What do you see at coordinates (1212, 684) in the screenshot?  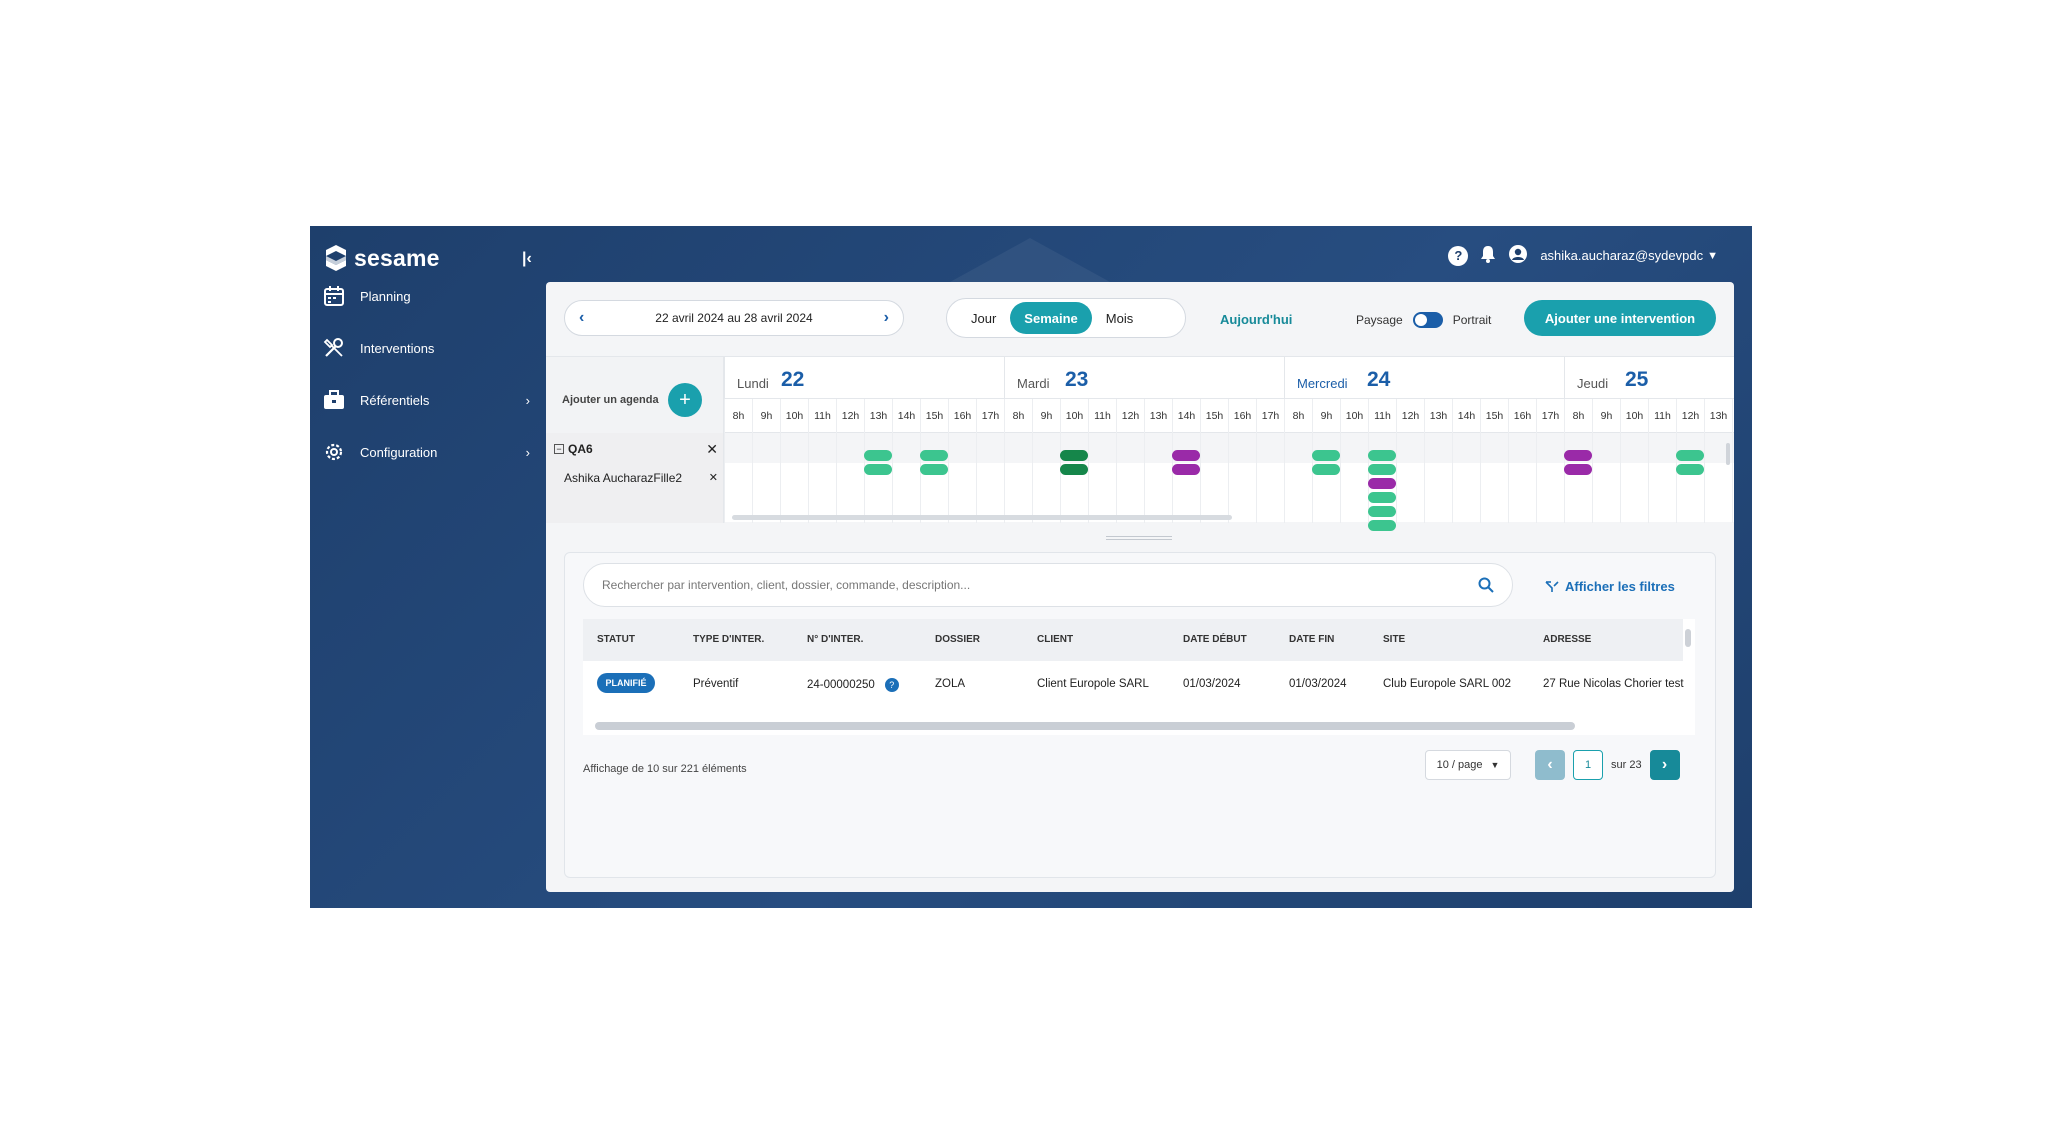 I see `cell-date-debut: 01/03/2024` at bounding box center [1212, 684].